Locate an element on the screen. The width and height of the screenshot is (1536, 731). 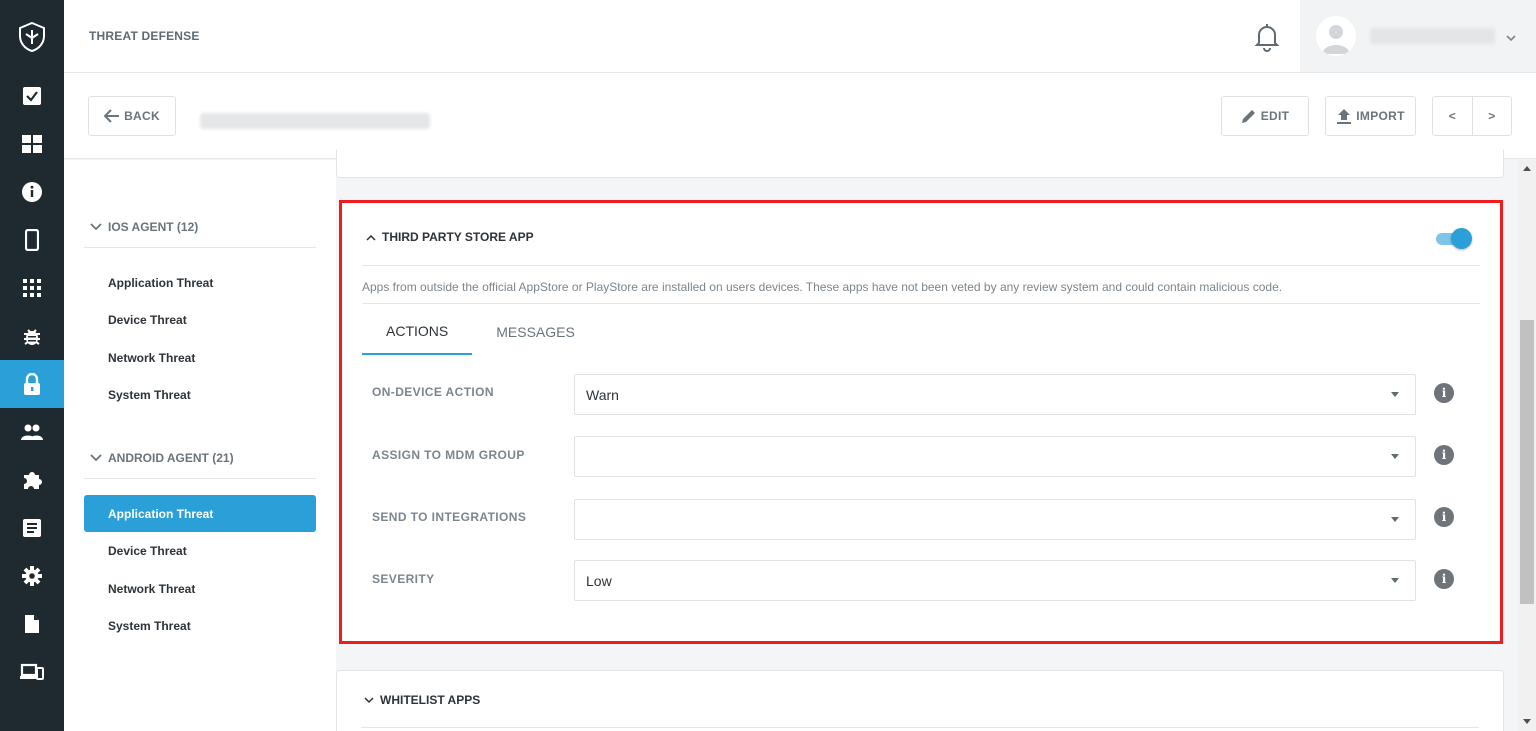
severity-select: Low is located at coordinates (995, 580).